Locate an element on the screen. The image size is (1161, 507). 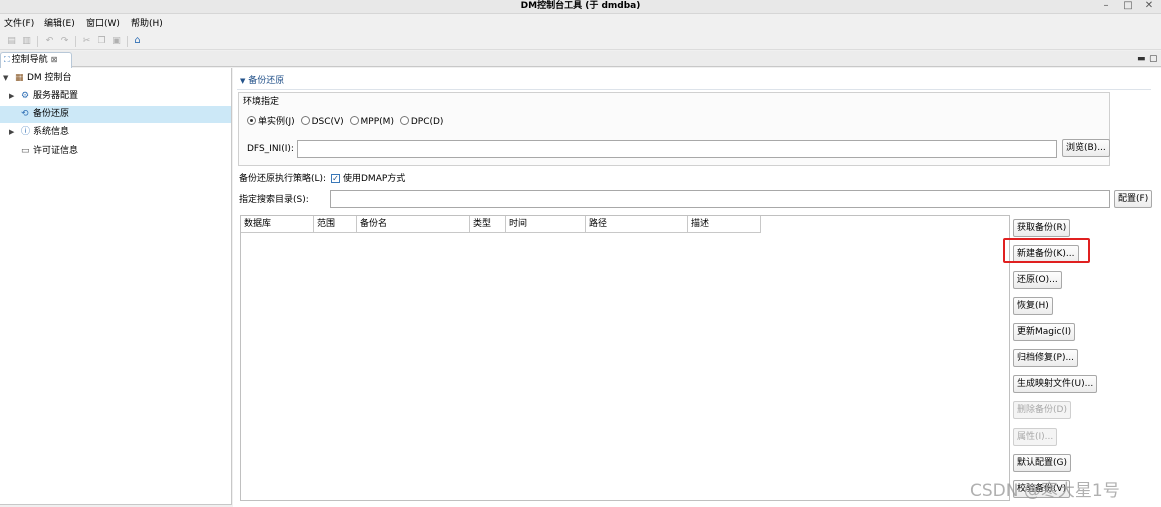
annotation-highlight-box is located at coordinates (1046, 250).